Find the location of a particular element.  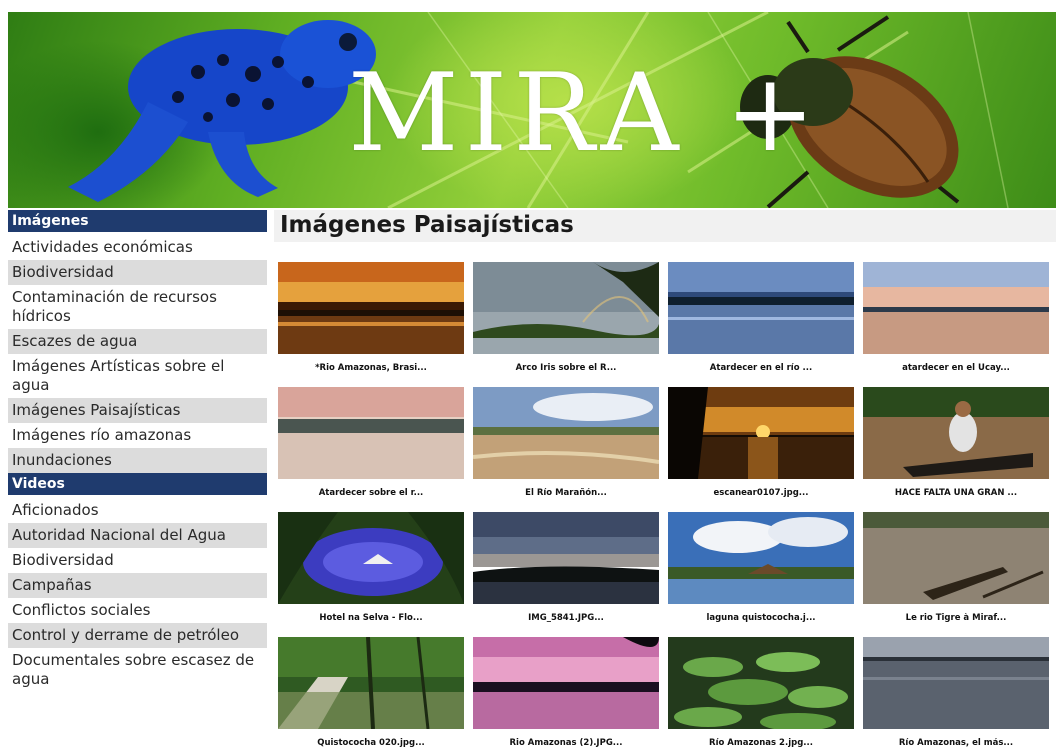

sidebar-item: Imágenes Paisajísticas is located at coordinates (137, 410).